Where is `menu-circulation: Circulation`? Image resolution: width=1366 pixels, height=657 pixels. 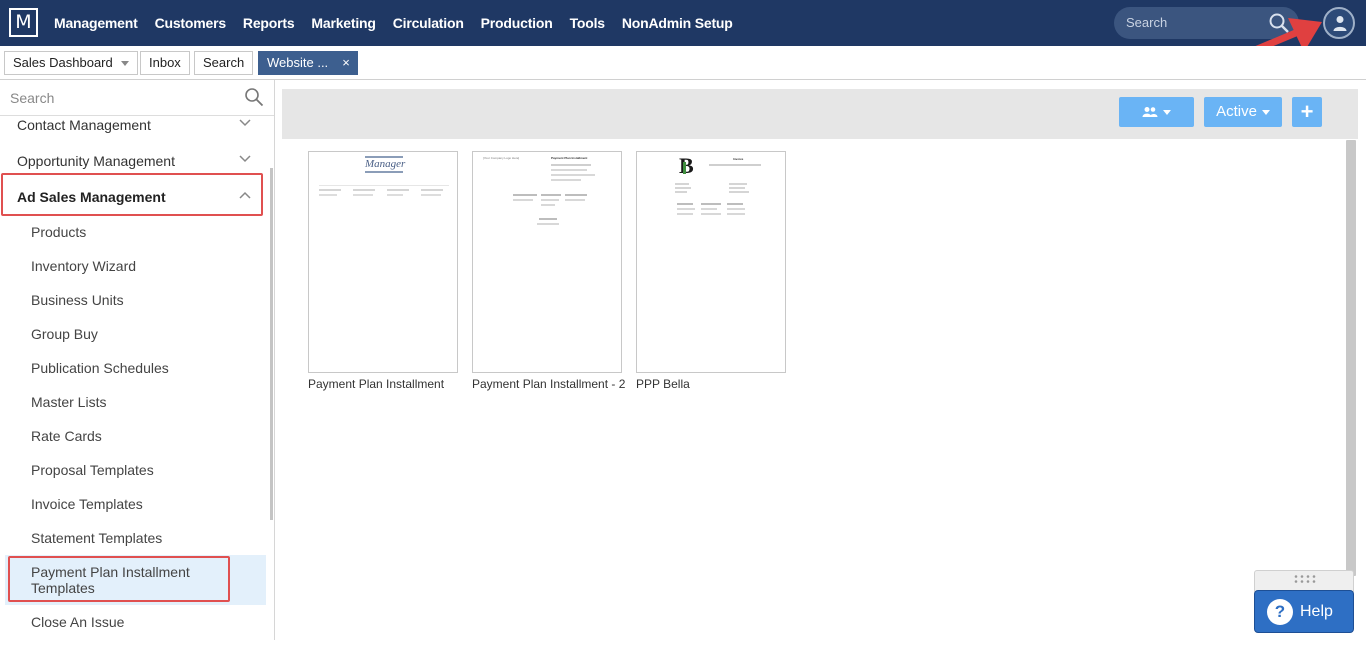
menu-circulation: Circulation is located at coordinates (428, 23).